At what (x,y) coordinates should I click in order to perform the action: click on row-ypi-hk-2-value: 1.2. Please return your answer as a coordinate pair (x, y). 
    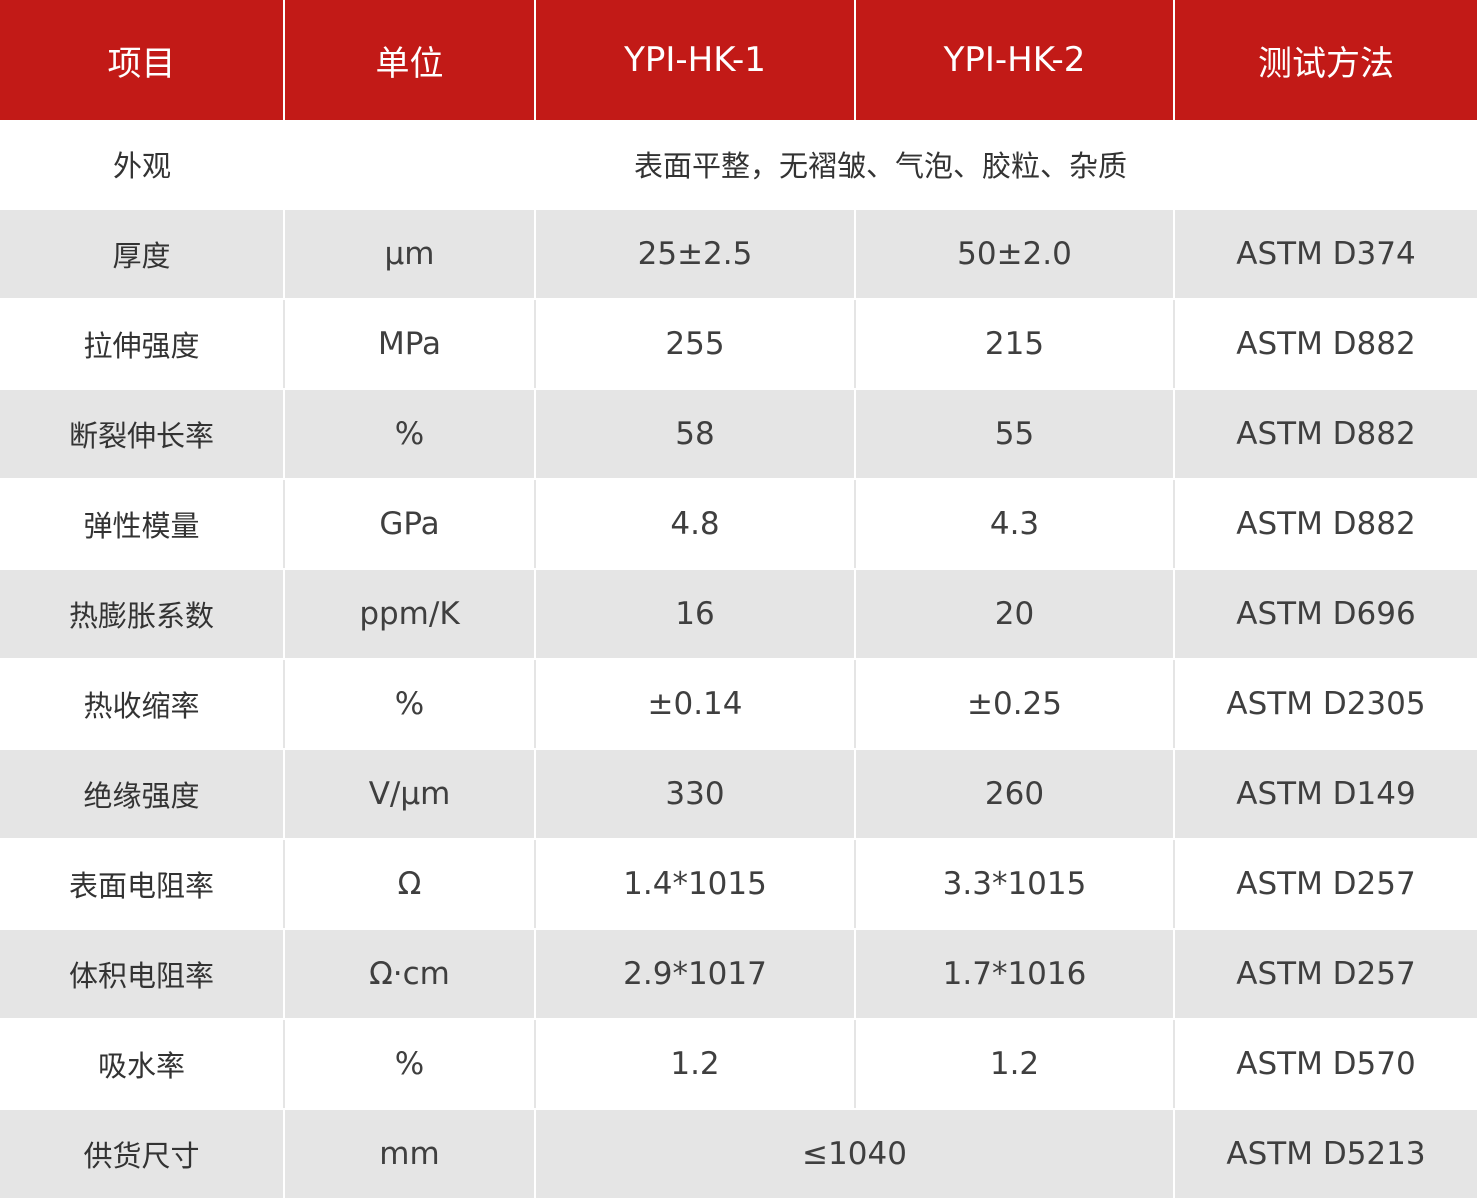
    Looking at the image, I should click on (1014, 1064).